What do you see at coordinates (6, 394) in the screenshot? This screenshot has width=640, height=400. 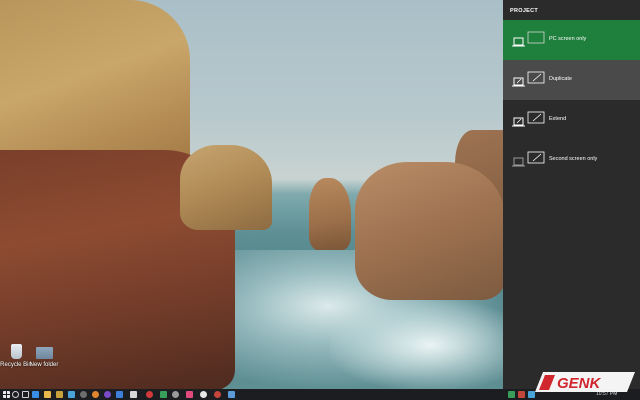 I see `start-icon` at bounding box center [6, 394].